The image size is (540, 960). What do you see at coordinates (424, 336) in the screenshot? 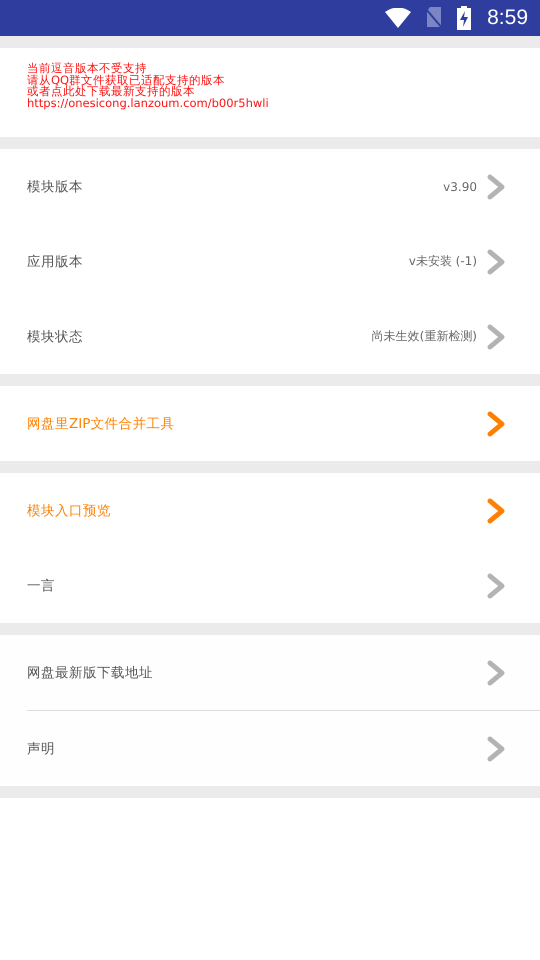
I see `row-value: 尚未生效(重新检测)` at bounding box center [424, 336].